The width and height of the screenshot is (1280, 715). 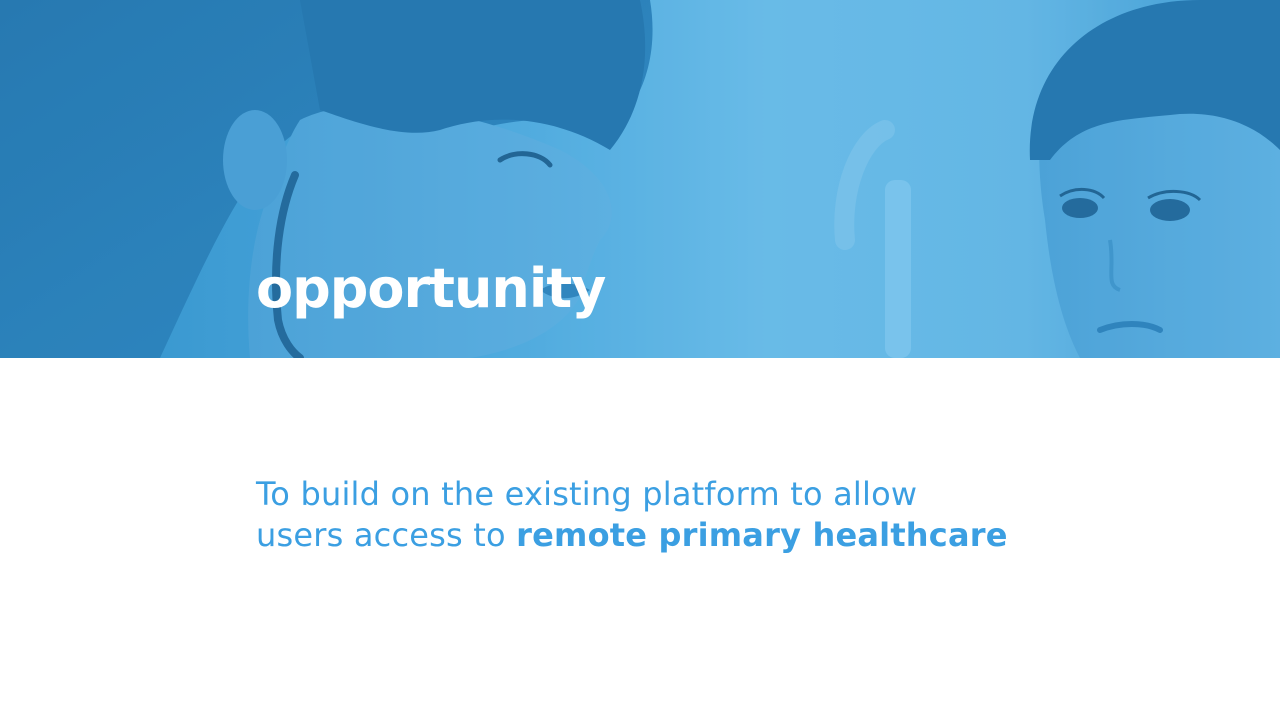 What do you see at coordinates (431, 288) in the screenshot?
I see `page-title: opportunity` at bounding box center [431, 288].